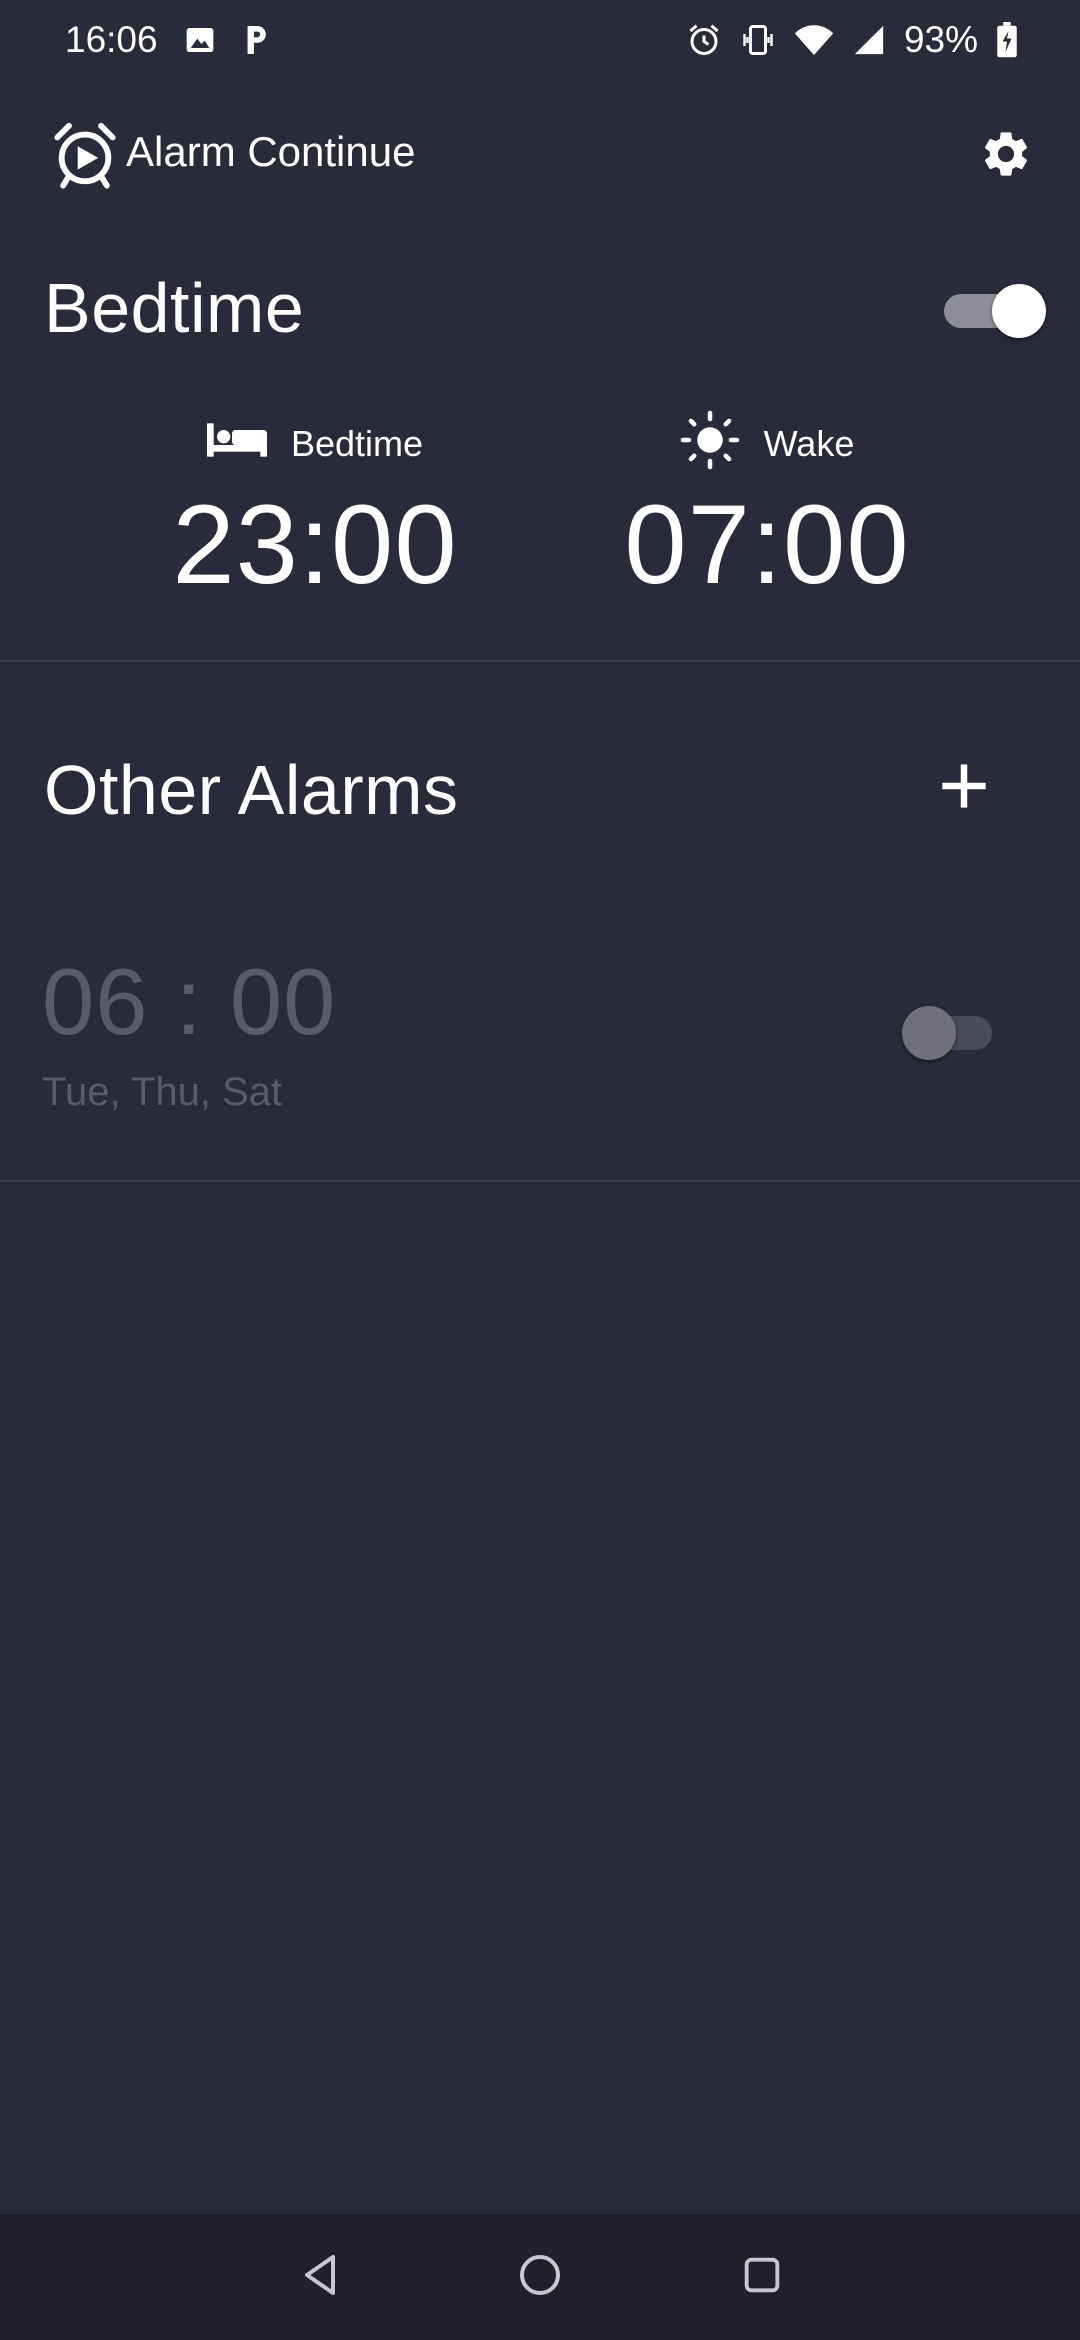 The image size is (1080, 2340). I want to click on home-button, so click(540, 2277).